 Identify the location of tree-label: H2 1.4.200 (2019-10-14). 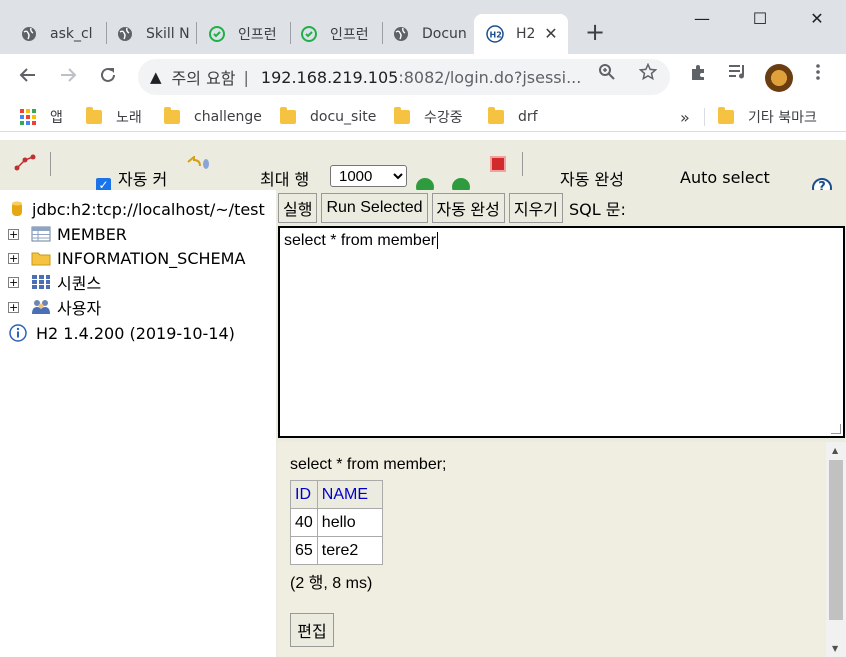
(135, 333).